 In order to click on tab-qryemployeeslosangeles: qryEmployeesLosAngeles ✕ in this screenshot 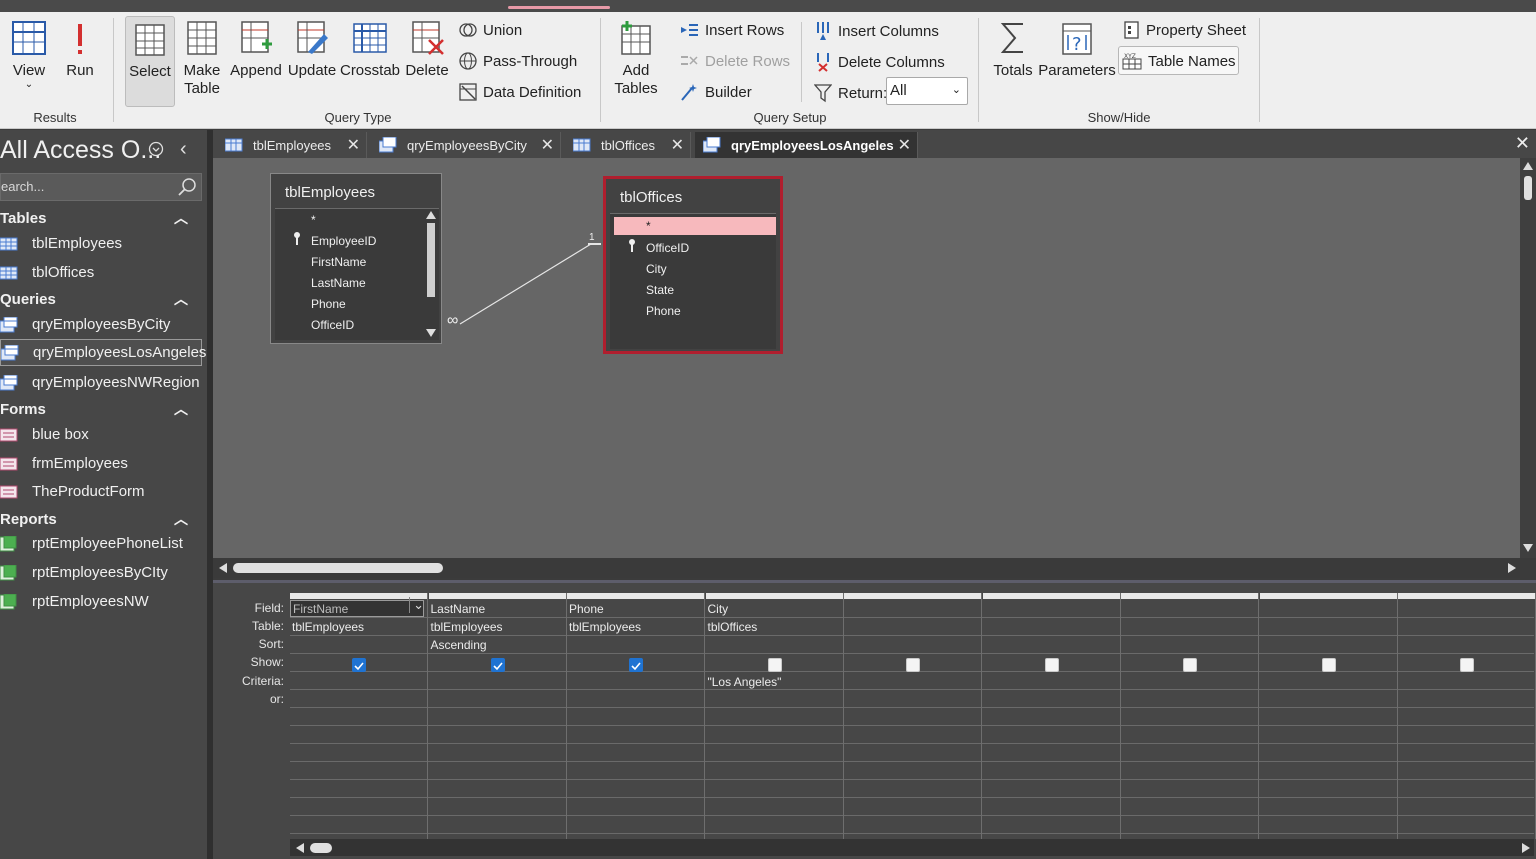, I will do `click(806, 145)`.